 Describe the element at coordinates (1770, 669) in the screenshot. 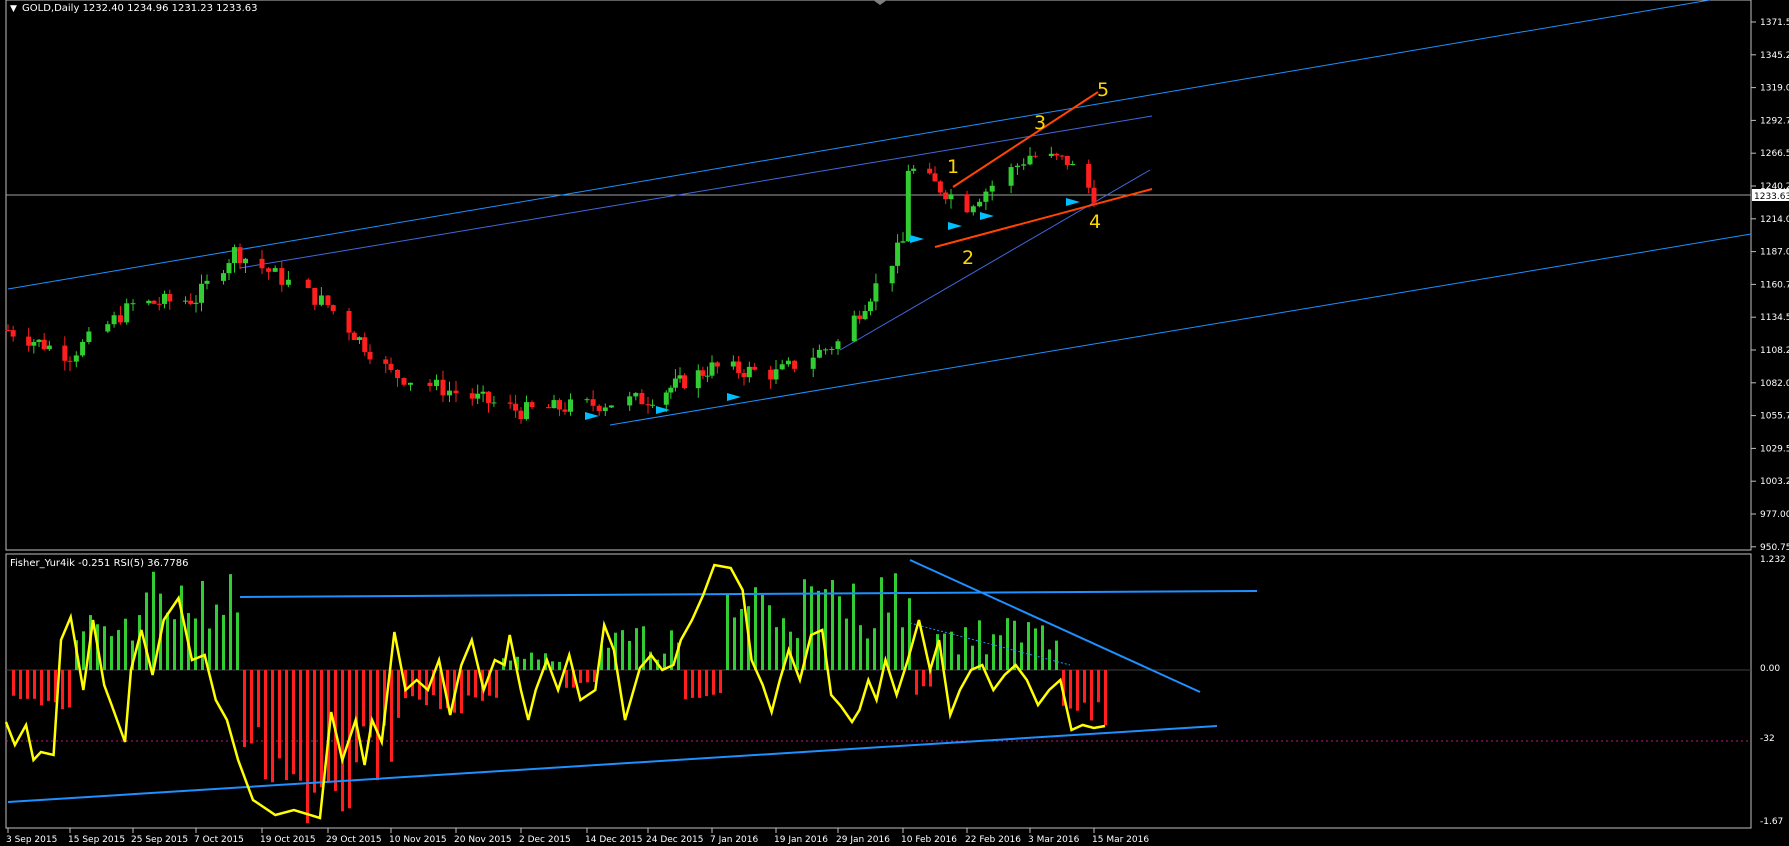

I see `indicator-tick-label: 0.00` at that location.